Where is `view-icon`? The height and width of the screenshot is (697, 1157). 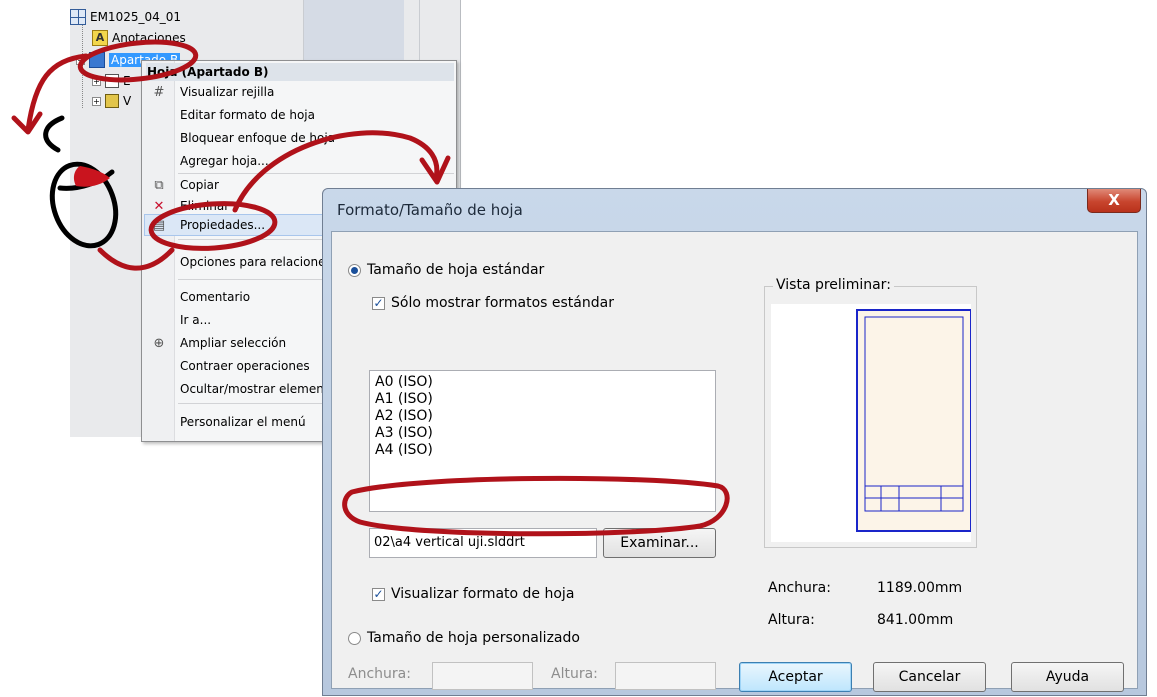 view-icon is located at coordinates (112, 101).